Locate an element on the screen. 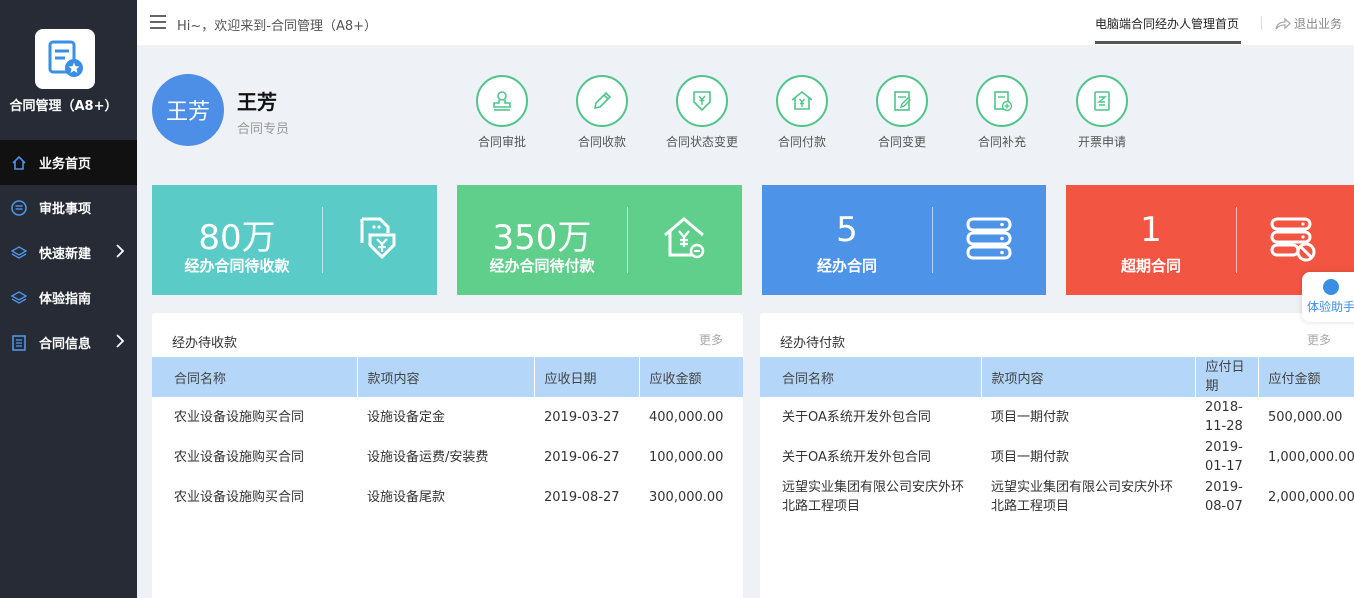  stat-value: 350万 is located at coordinates (542, 238).